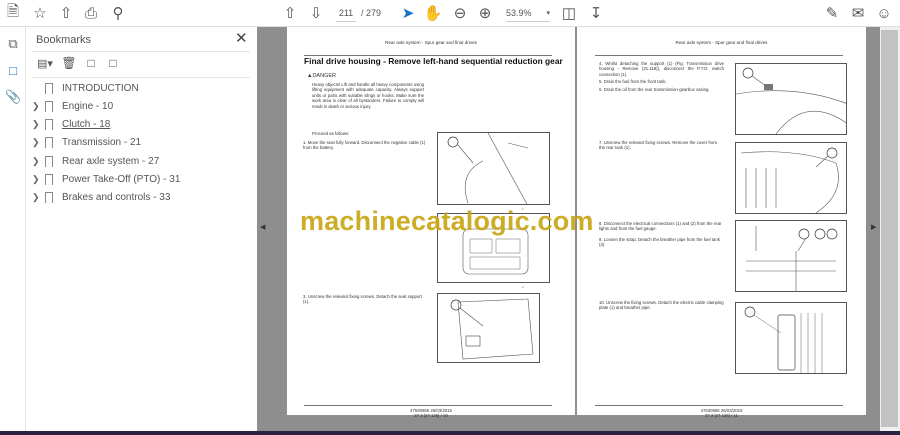 This screenshot has width=900, height=435. I want to click on zoom-value: 53.9%, so click(519, 12).